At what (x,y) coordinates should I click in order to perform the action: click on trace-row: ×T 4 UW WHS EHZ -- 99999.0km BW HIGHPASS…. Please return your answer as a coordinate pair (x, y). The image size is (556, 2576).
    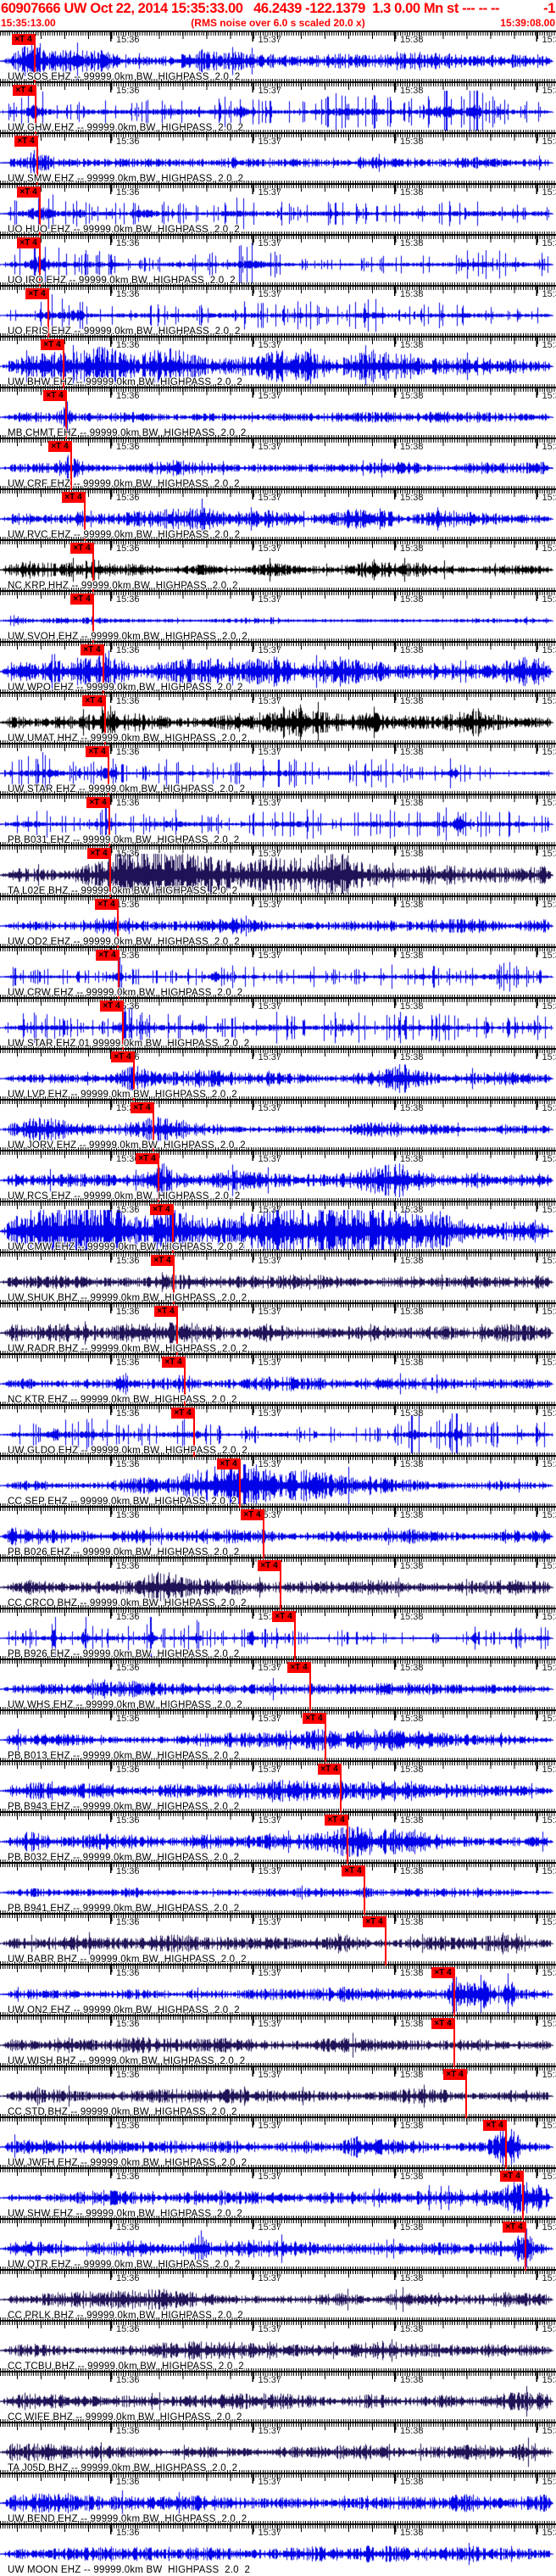
    Looking at the image, I should click on (278, 1683).